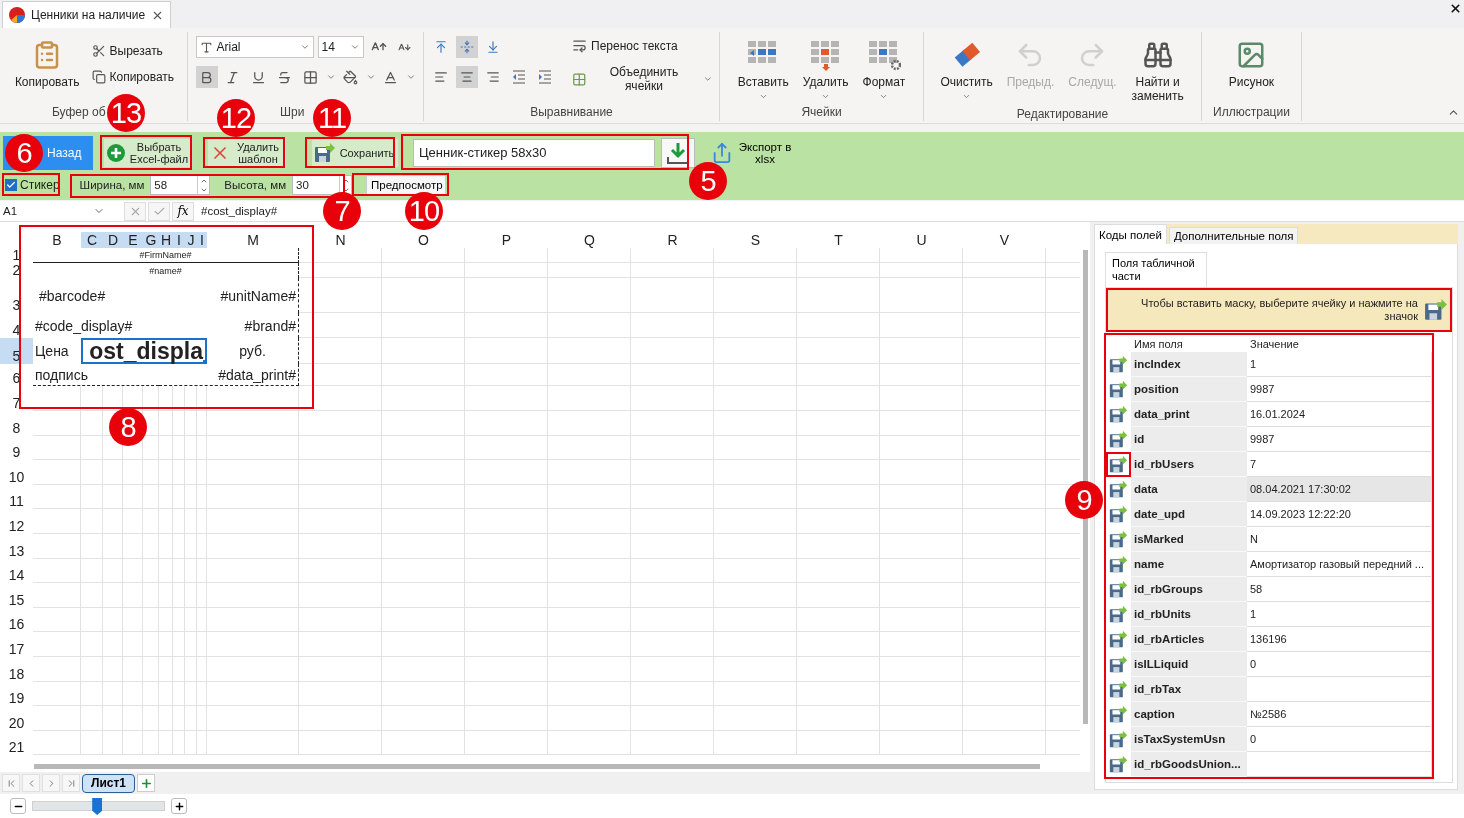  I want to click on selected-cell: ost_displa, so click(144, 351).